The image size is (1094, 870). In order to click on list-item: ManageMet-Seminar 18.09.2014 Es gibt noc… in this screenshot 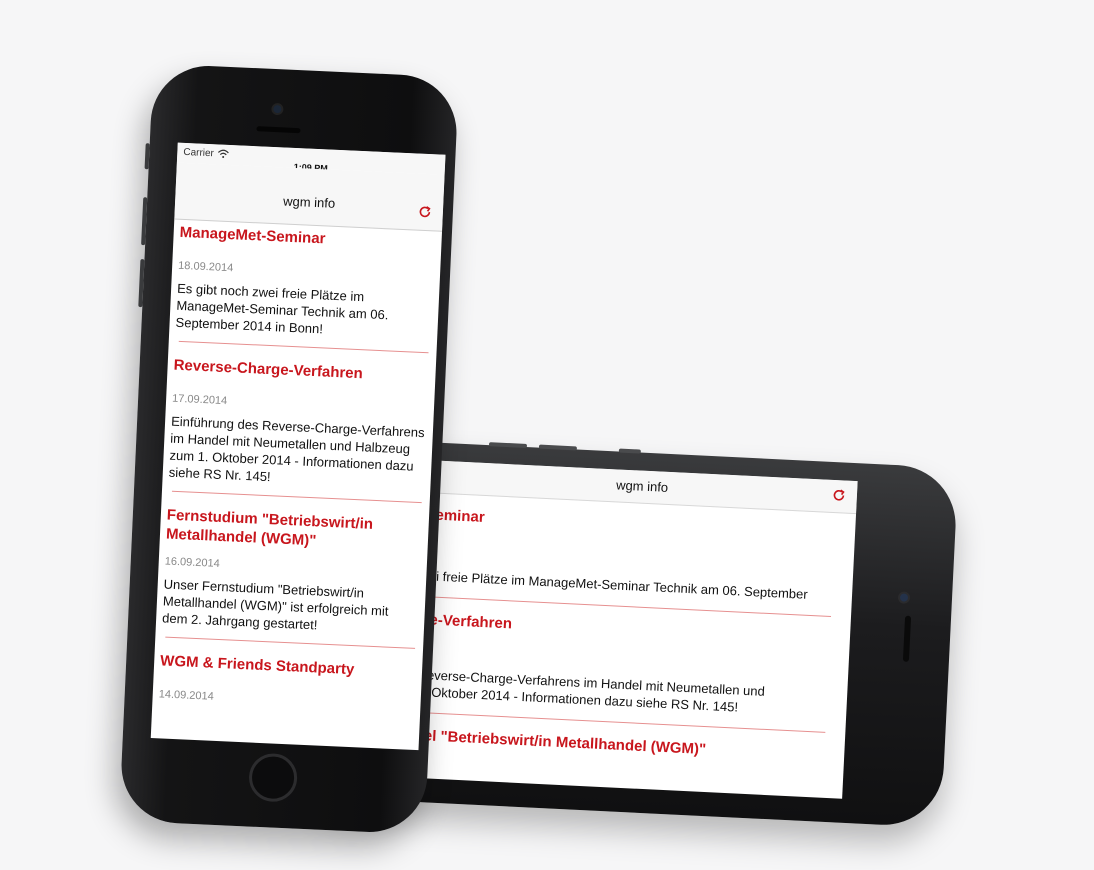, I will do `click(305, 288)`.